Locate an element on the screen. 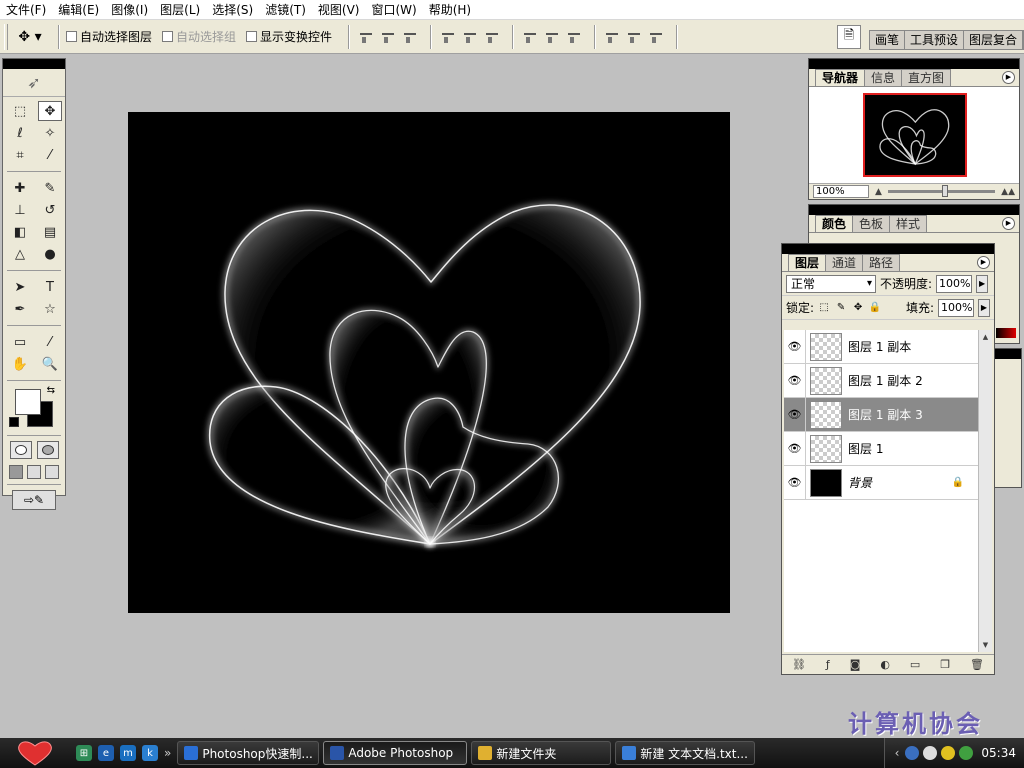 The height and width of the screenshot is (768, 1024). marquee-tool-icon: ⬚ is located at coordinates (20, 111).